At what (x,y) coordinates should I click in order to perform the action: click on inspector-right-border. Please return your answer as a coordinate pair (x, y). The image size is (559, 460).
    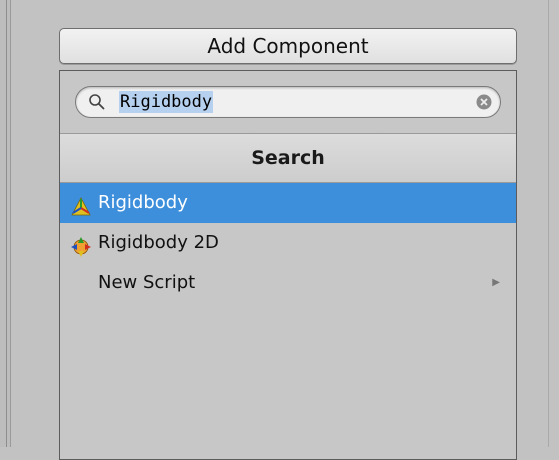
    Looking at the image, I should click on (548, 223).